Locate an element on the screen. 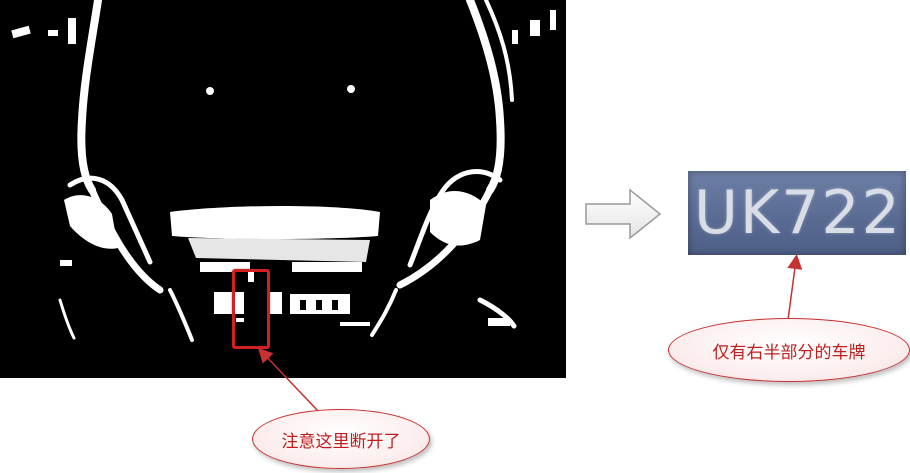 This screenshot has height=473, width=910. plate-characters: UK722 is located at coordinates (798, 213).